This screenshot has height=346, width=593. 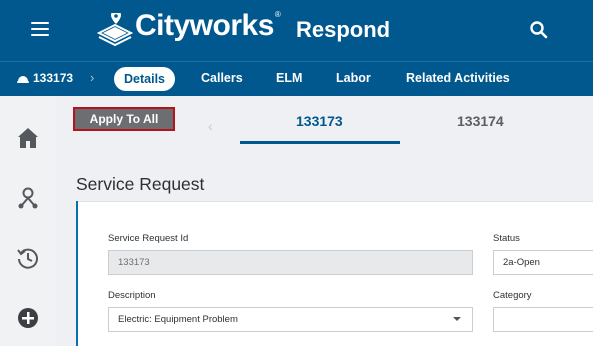 What do you see at coordinates (178, 319) in the screenshot?
I see `description-value: Electric: Equipment Problem` at bounding box center [178, 319].